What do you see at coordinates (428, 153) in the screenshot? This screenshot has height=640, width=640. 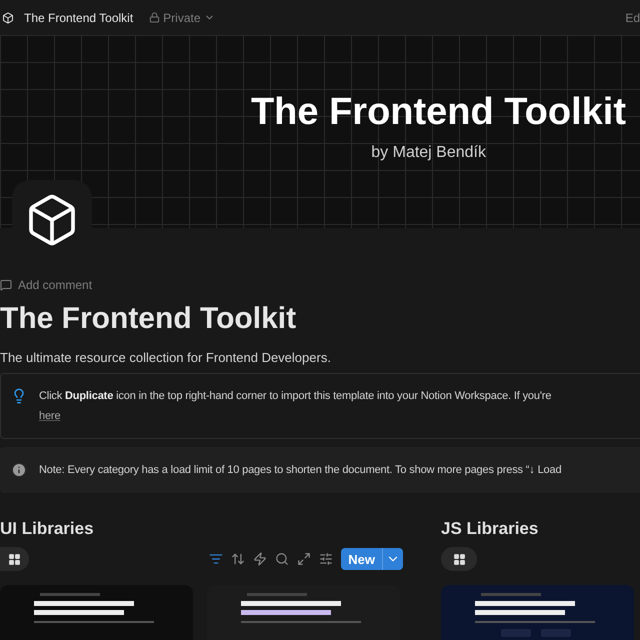 I see `cover-byline: by Matej Bendík` at bounding box center [428, 153].